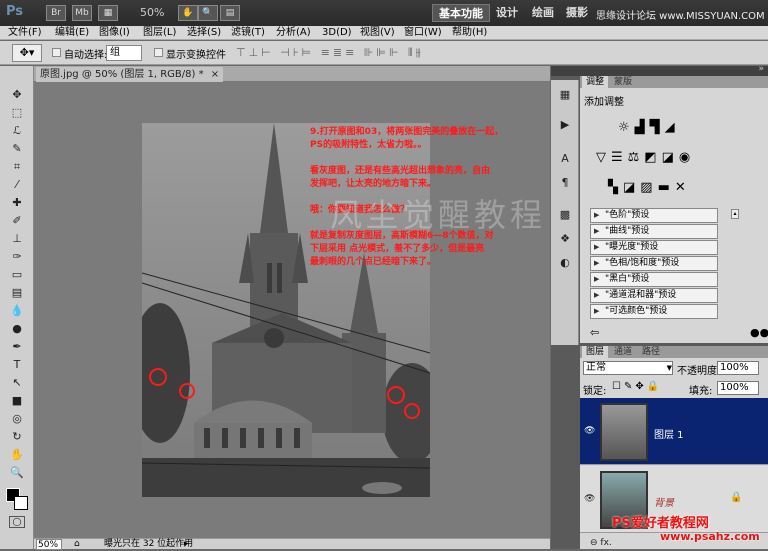 Image resolution: width=768 pixels, height=551 pixels. I want to click on hand-tool-button: ✋, so click(188, 13).